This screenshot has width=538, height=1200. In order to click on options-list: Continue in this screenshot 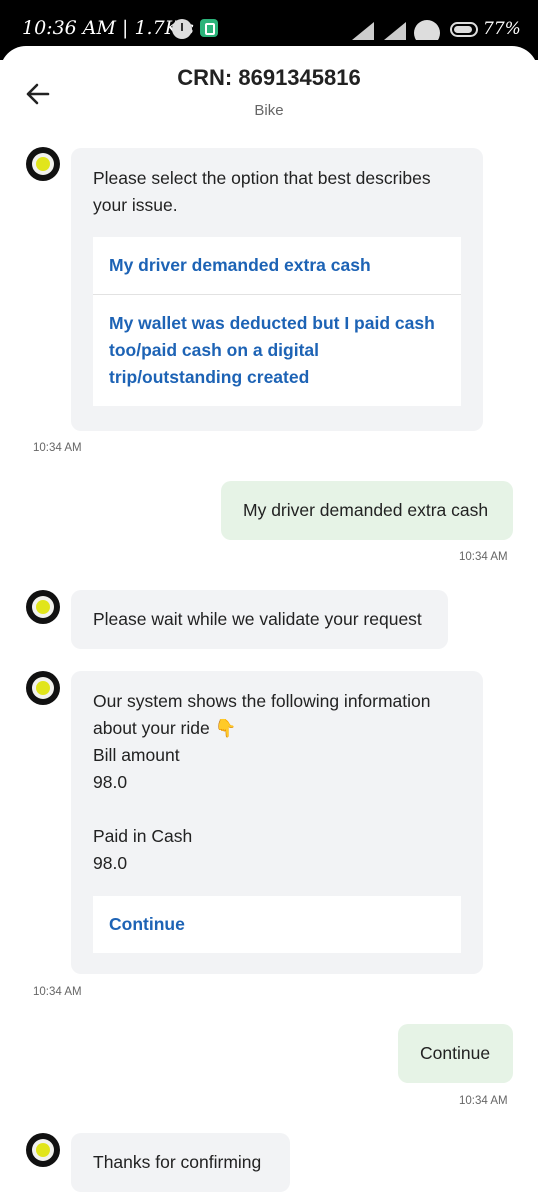, I will do `click(277, 924)`.